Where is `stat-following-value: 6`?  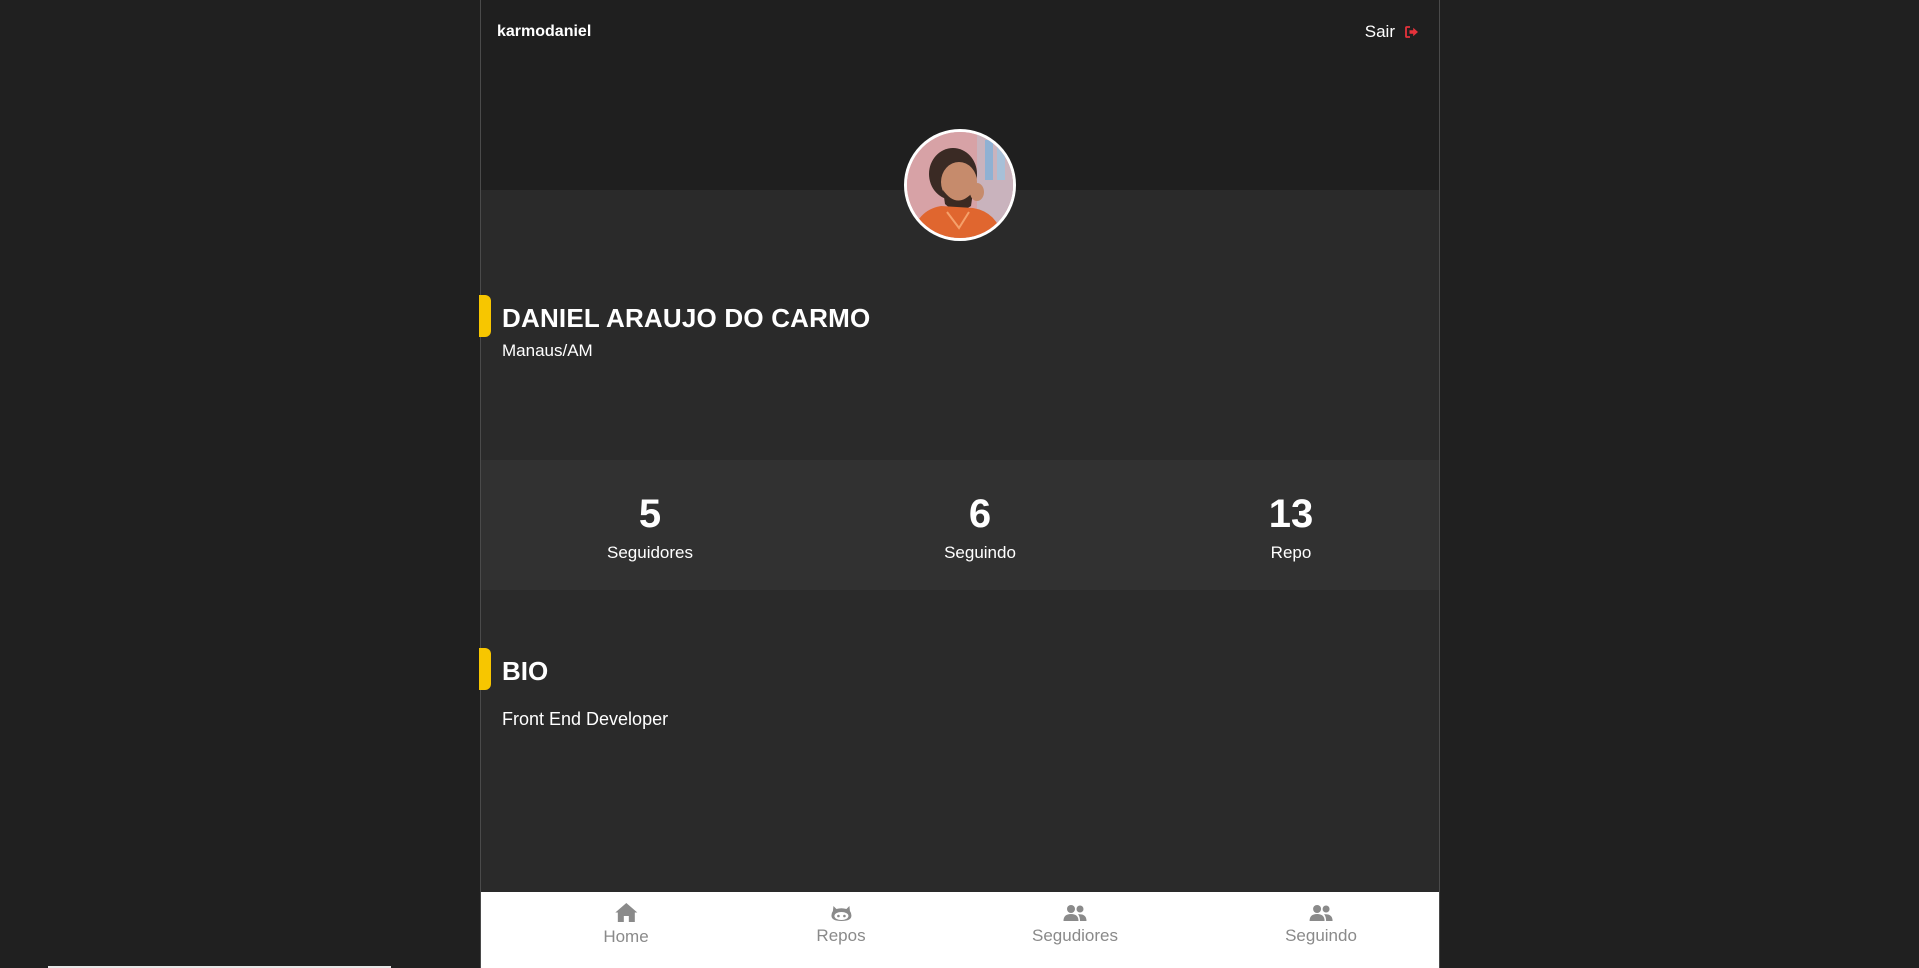
stat-following-value: 6 is located at coordinates (980, 514).